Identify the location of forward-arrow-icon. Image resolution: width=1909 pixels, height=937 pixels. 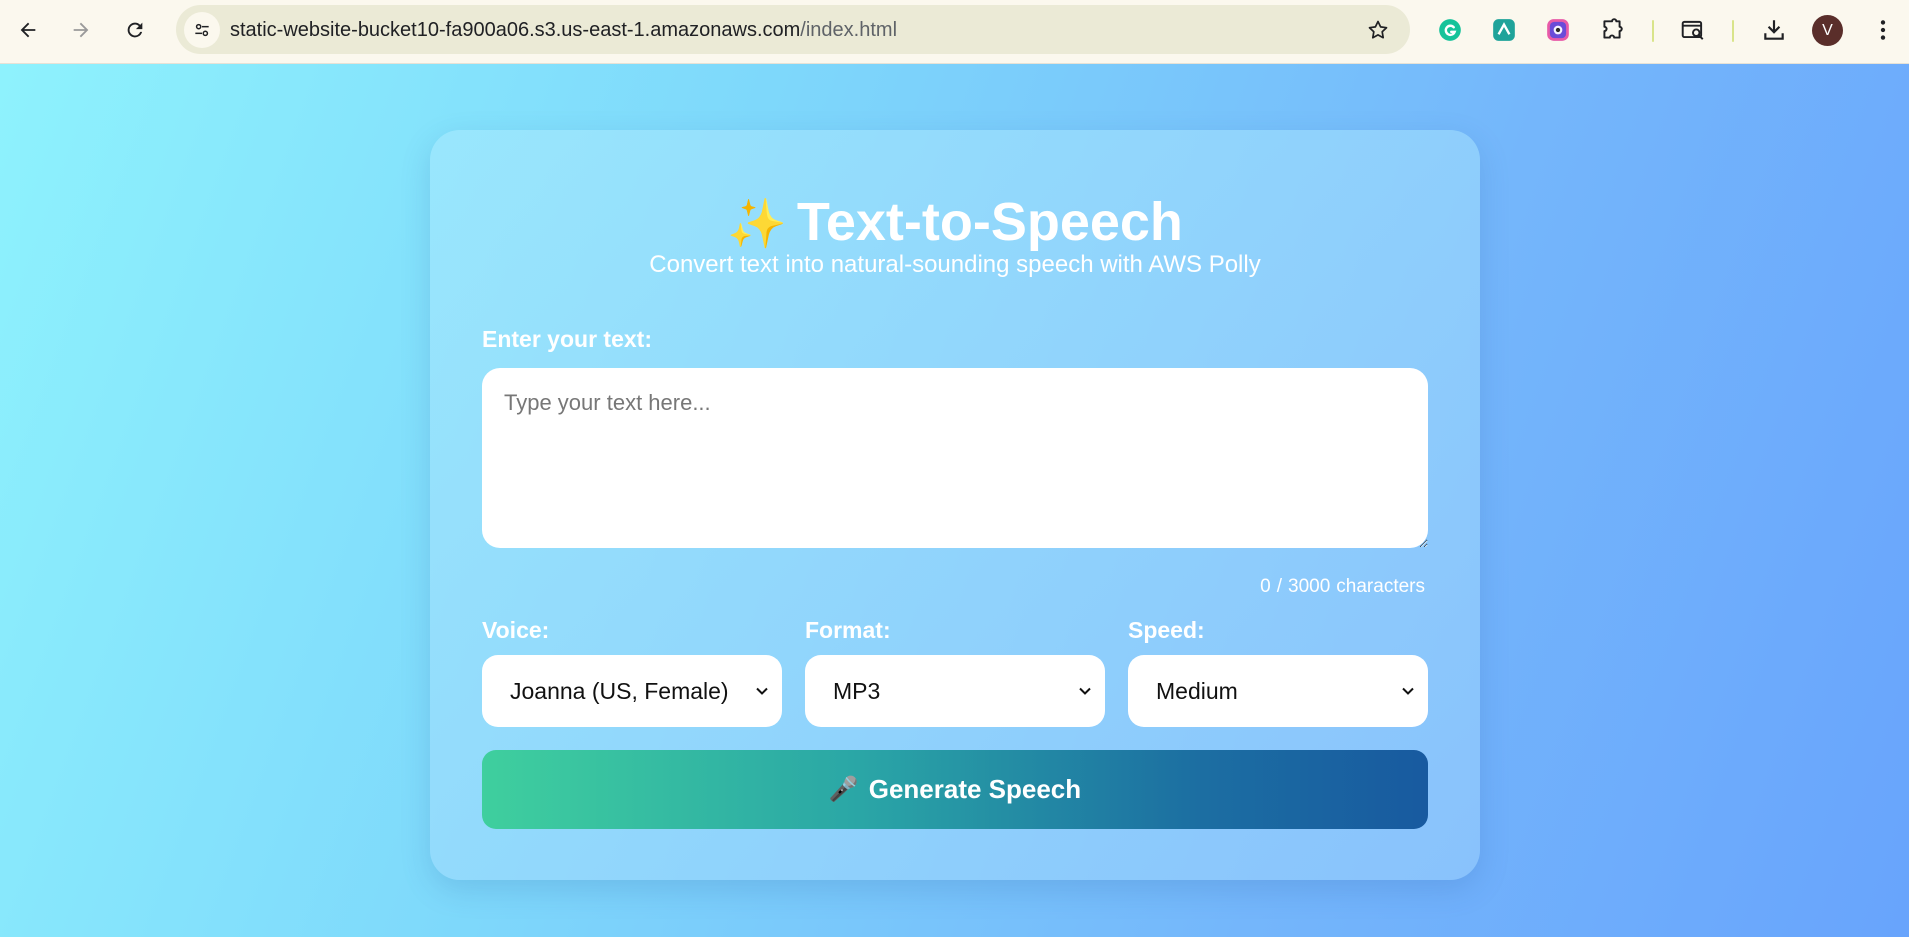
(81, 30).